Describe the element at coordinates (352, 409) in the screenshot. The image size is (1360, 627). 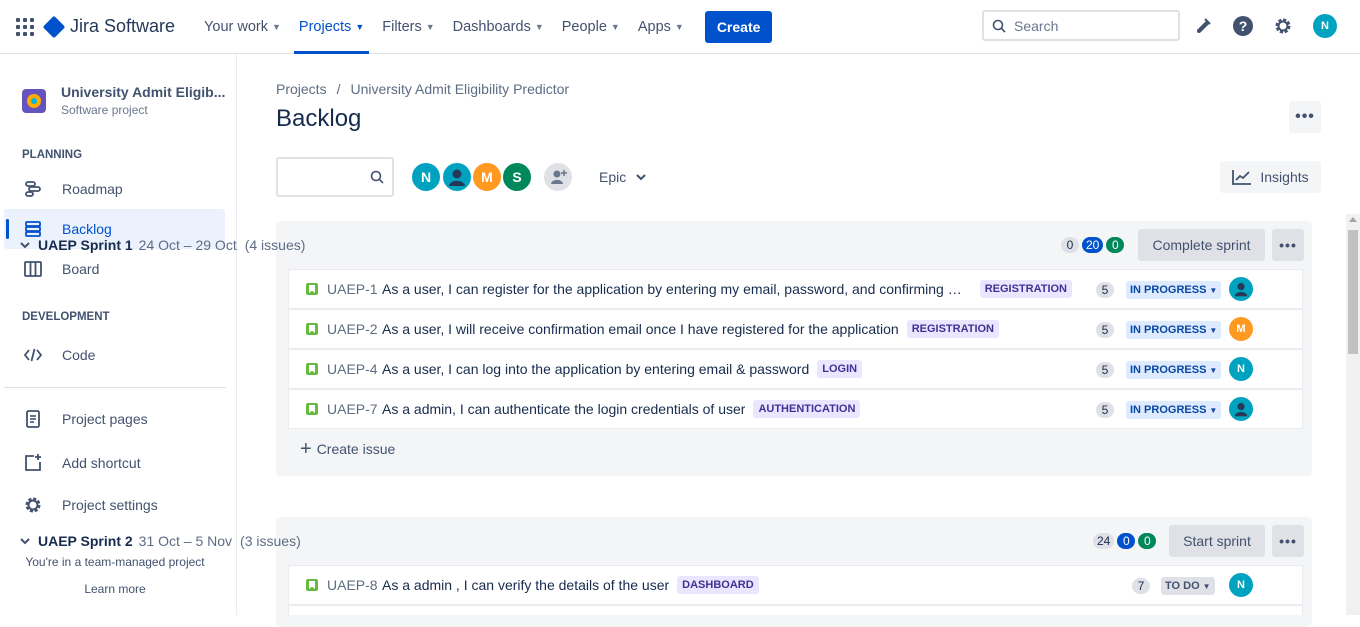
I see `issue-key: UAEP-7` at that location.